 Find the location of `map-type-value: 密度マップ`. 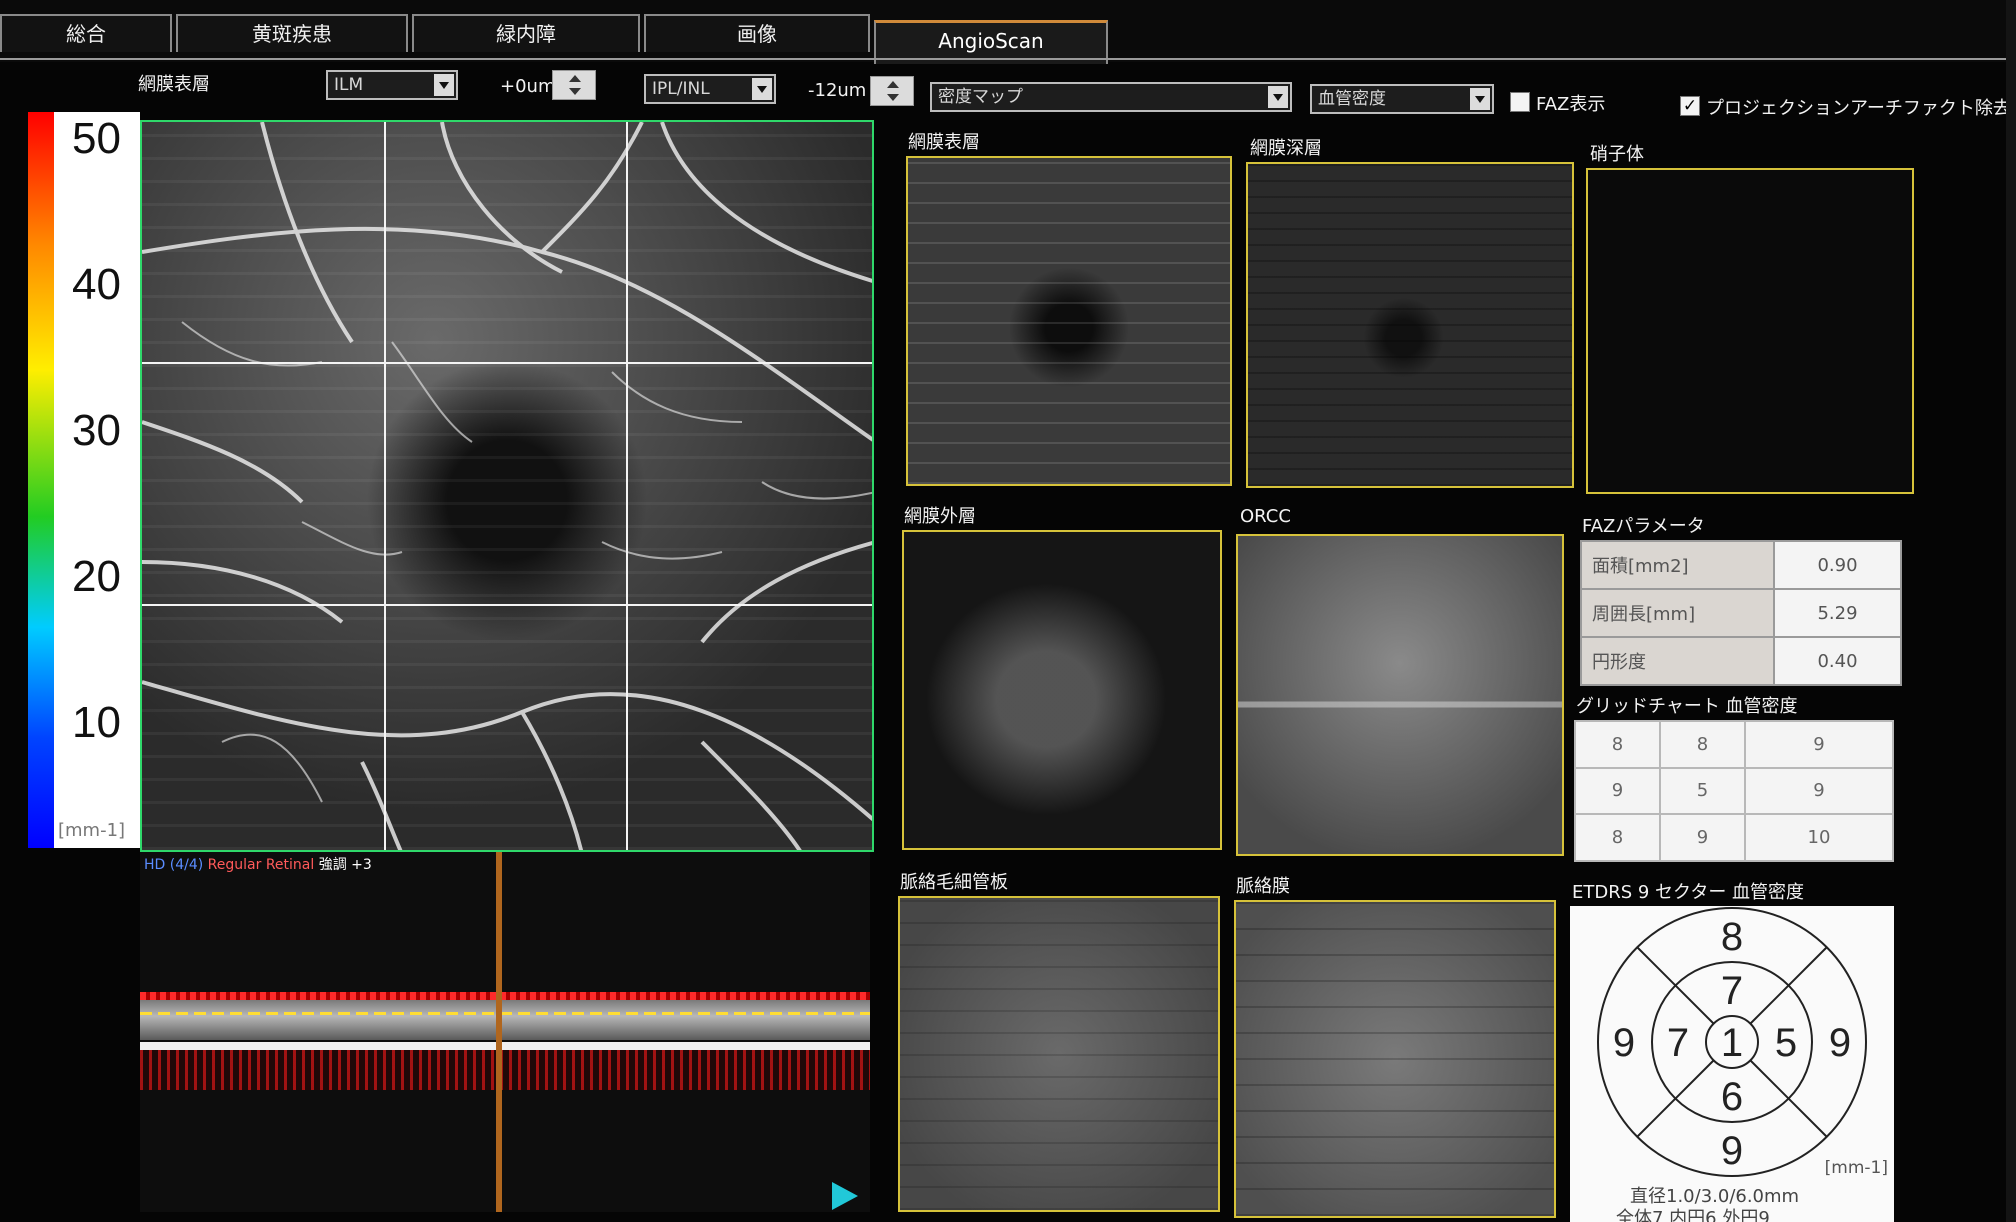

map-type-value: 密度マップ is located at coordinates (980, 97).